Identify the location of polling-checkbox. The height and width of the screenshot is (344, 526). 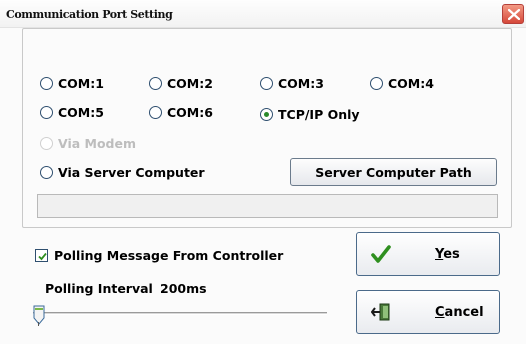
(41, 255).